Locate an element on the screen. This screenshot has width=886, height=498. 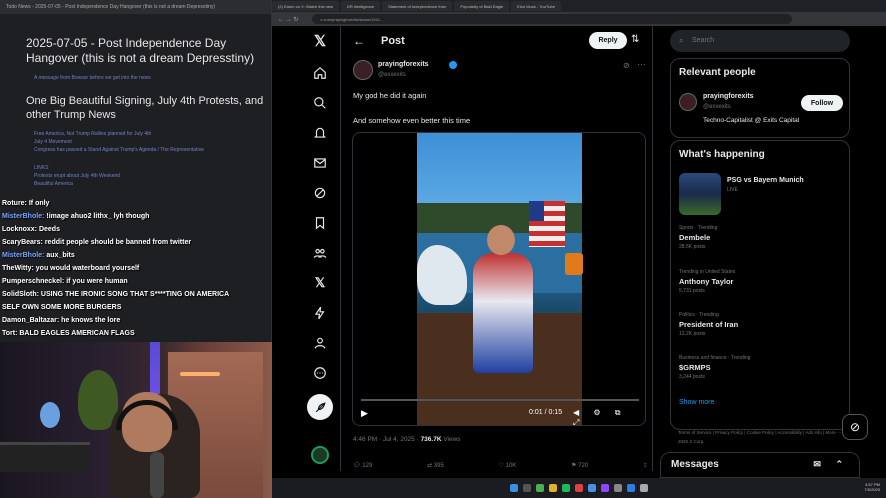
view-count: 736.7K is located at coordinates (431, 439).